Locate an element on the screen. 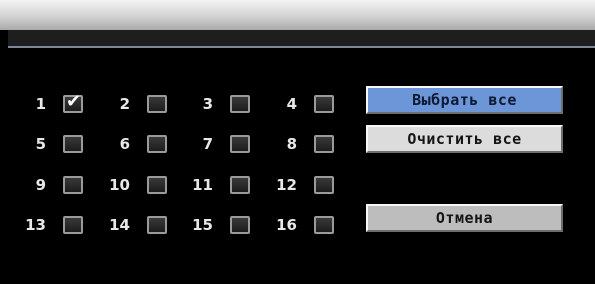 The height and width of the screenshot is (284, 595). channel-8-checkbox is located at coordinates (324, 144).